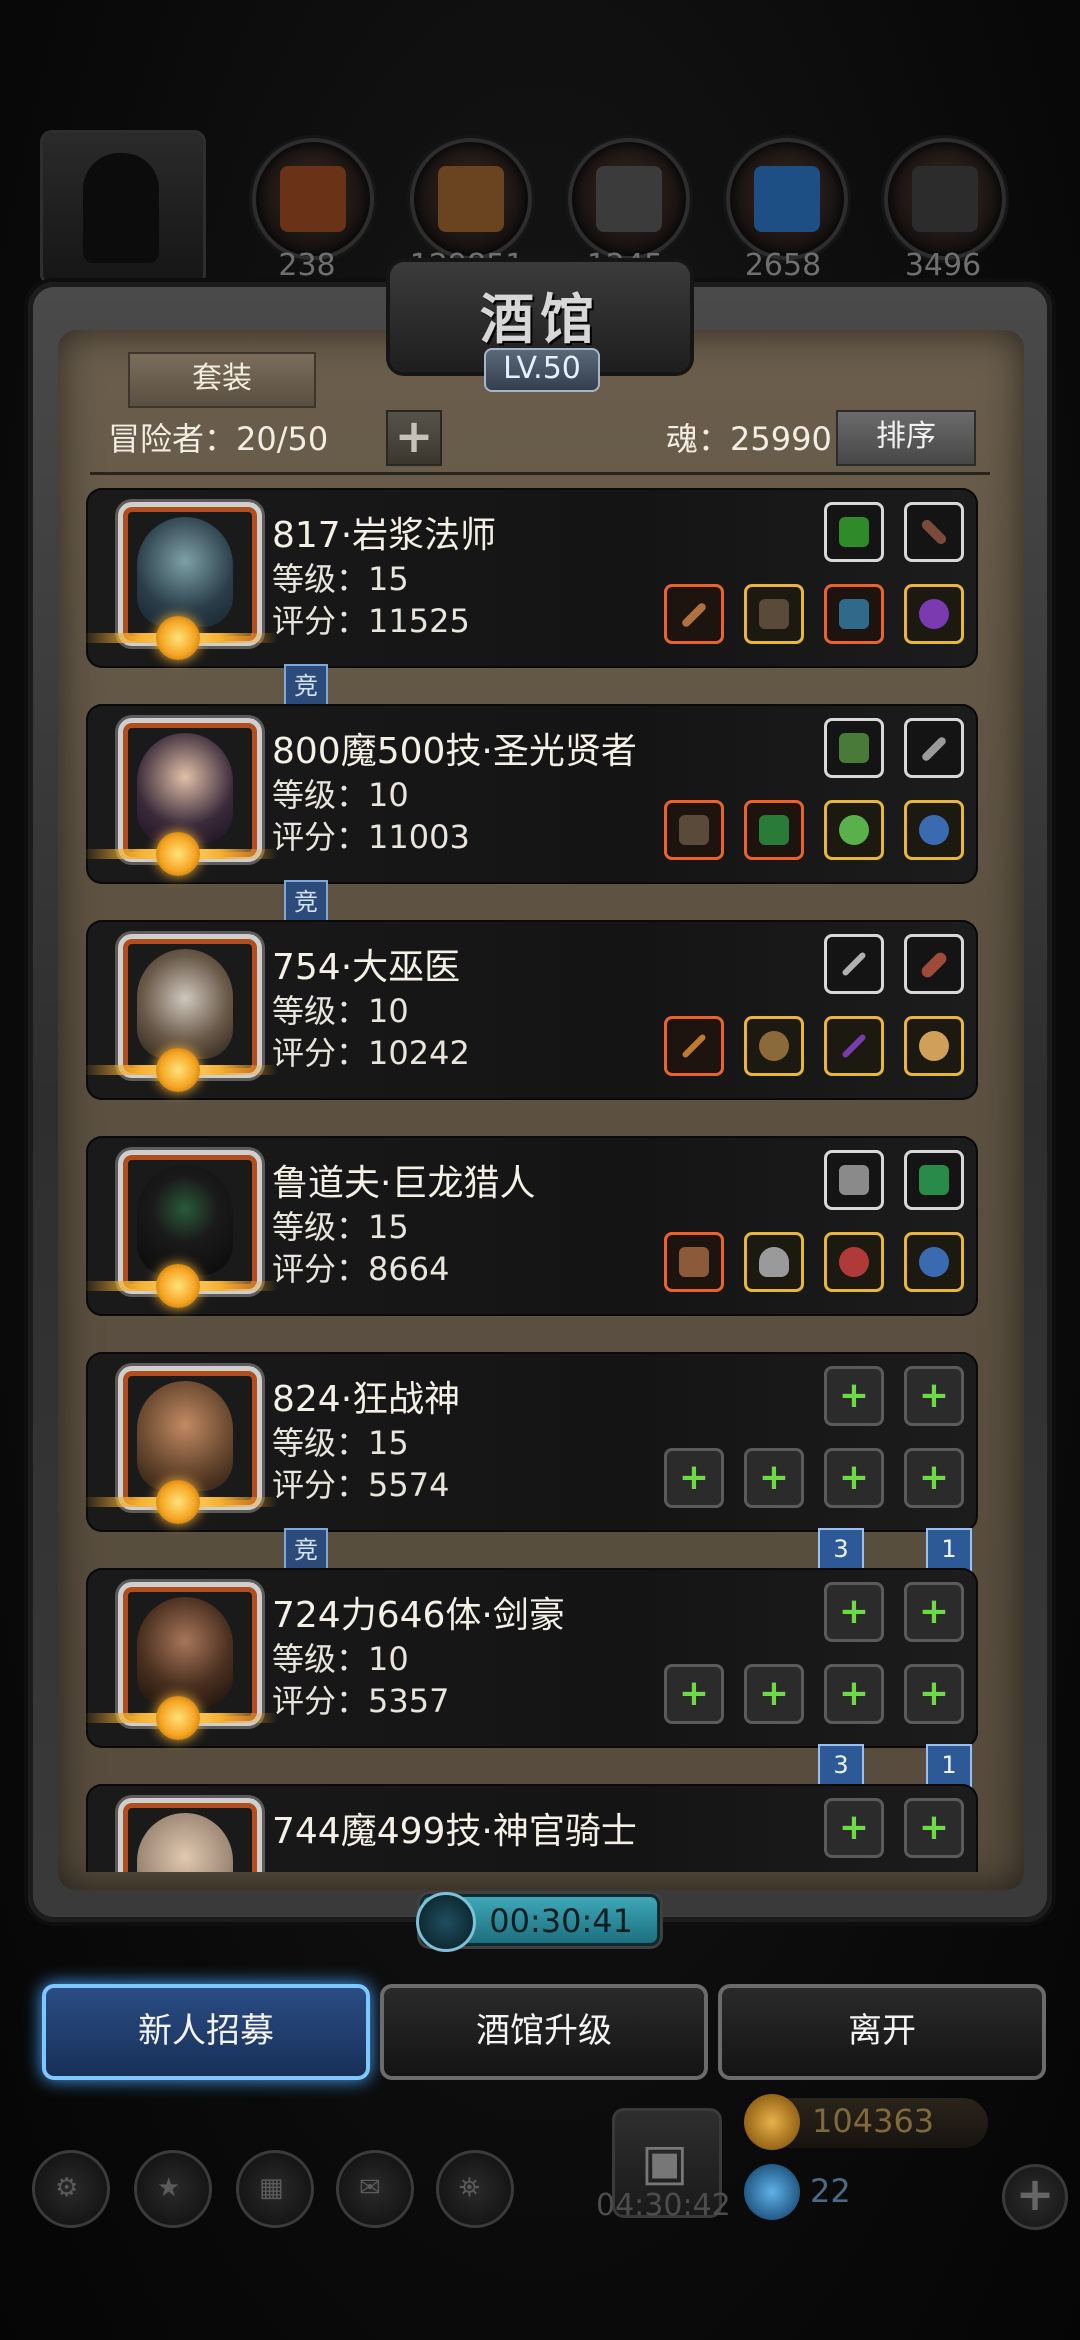 This screenshot has height=2340, width=1080. What do you see at coordinates (934, 1262) in the screenshot?
I see `bangle-icon` at bounding box center [934, 1262].